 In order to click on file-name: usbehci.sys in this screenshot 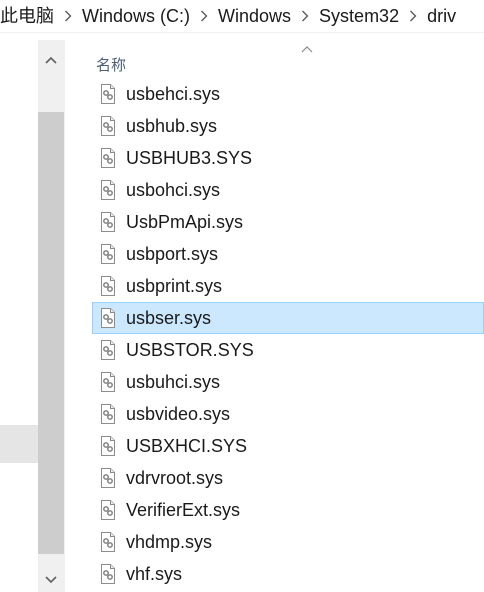, I will do `click(173, 93)`.